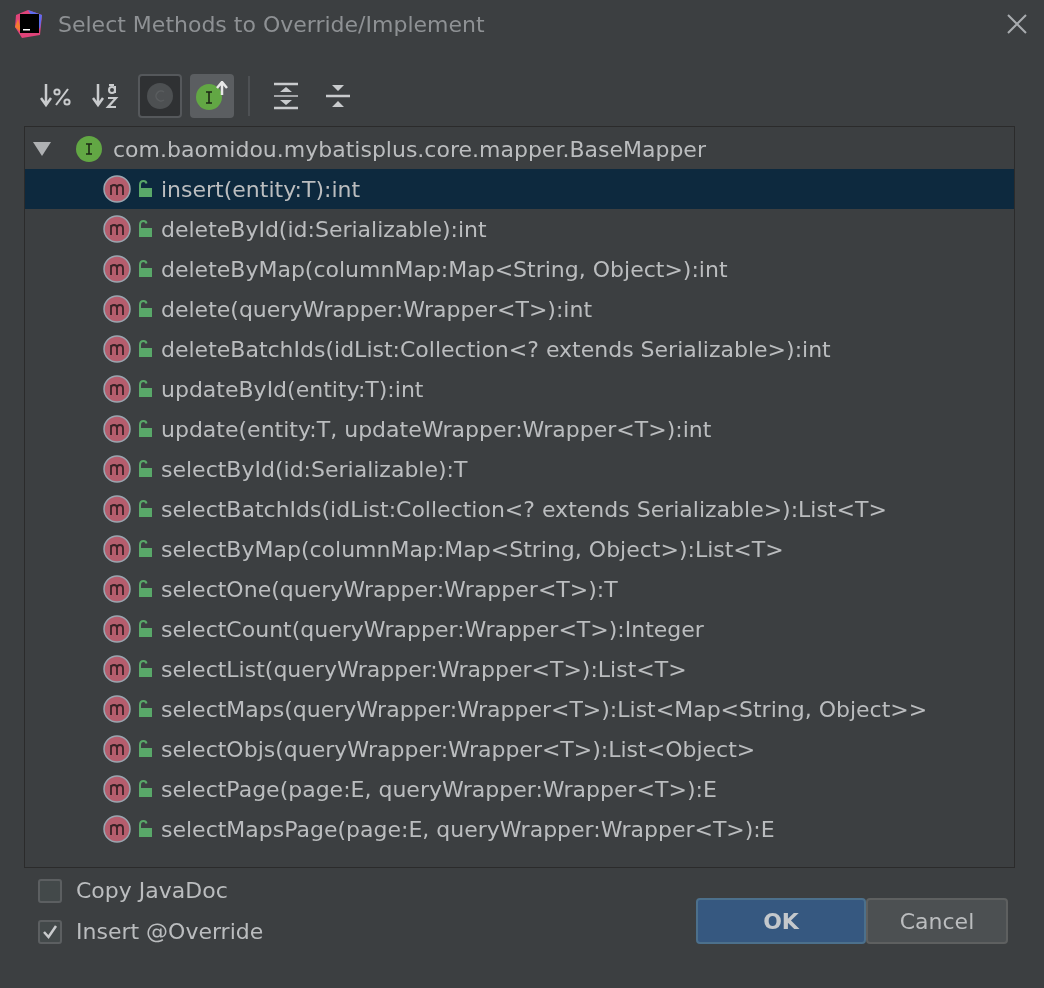 This screenshot has height=988, width=1044. Describe the element at coordinates (338, 96) in the screenshot. I see `collapse-all-icon` at that location.